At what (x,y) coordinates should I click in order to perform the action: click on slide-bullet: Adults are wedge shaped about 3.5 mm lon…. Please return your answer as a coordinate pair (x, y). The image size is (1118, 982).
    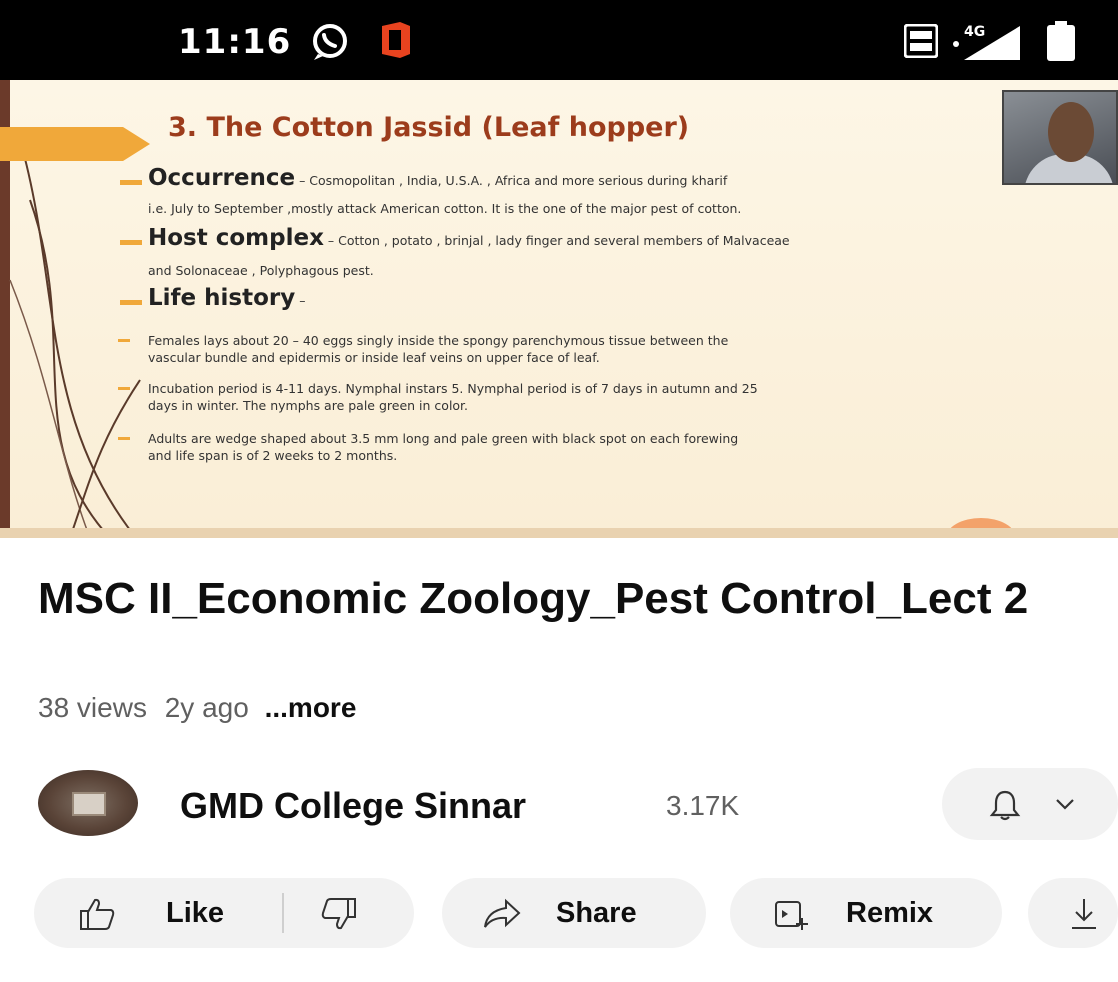
    Looking at the image, I should click on (428, 447).